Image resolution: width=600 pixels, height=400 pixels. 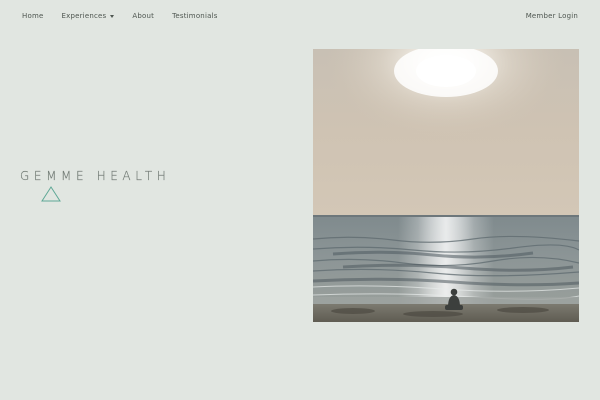 What do you see at coordinates (129, 16) in the screenshot?
I see `main-nav: Home Experiences About Testimonials` at bounding box center [129, 16].